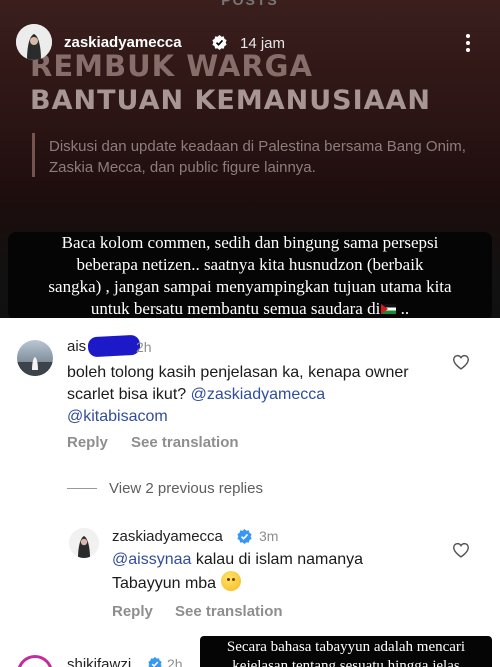 This screenshot has width=500, height=667. I want to click on caption-line-end: .., so click(403, 308).